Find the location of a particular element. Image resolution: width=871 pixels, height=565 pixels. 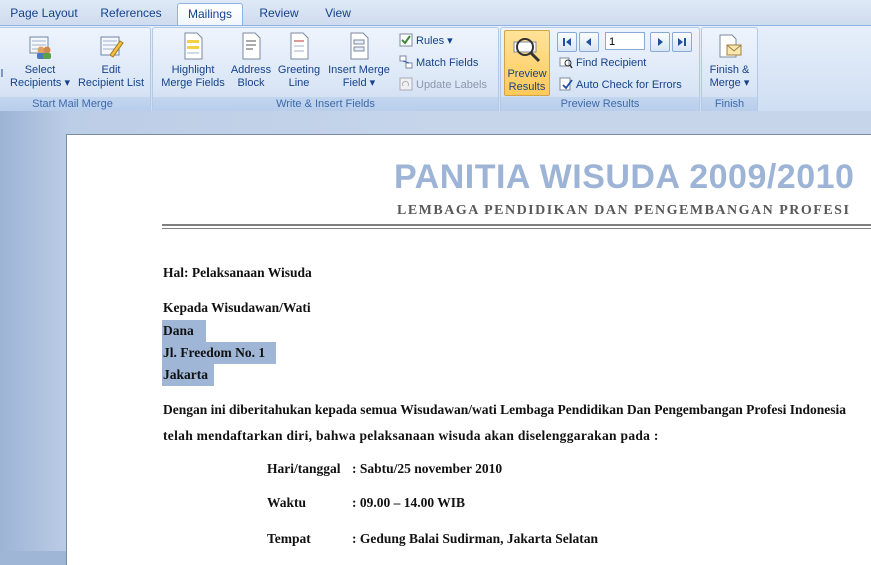

edit-recipient-label-2: Recipient List is located at coordinates (111, 83).